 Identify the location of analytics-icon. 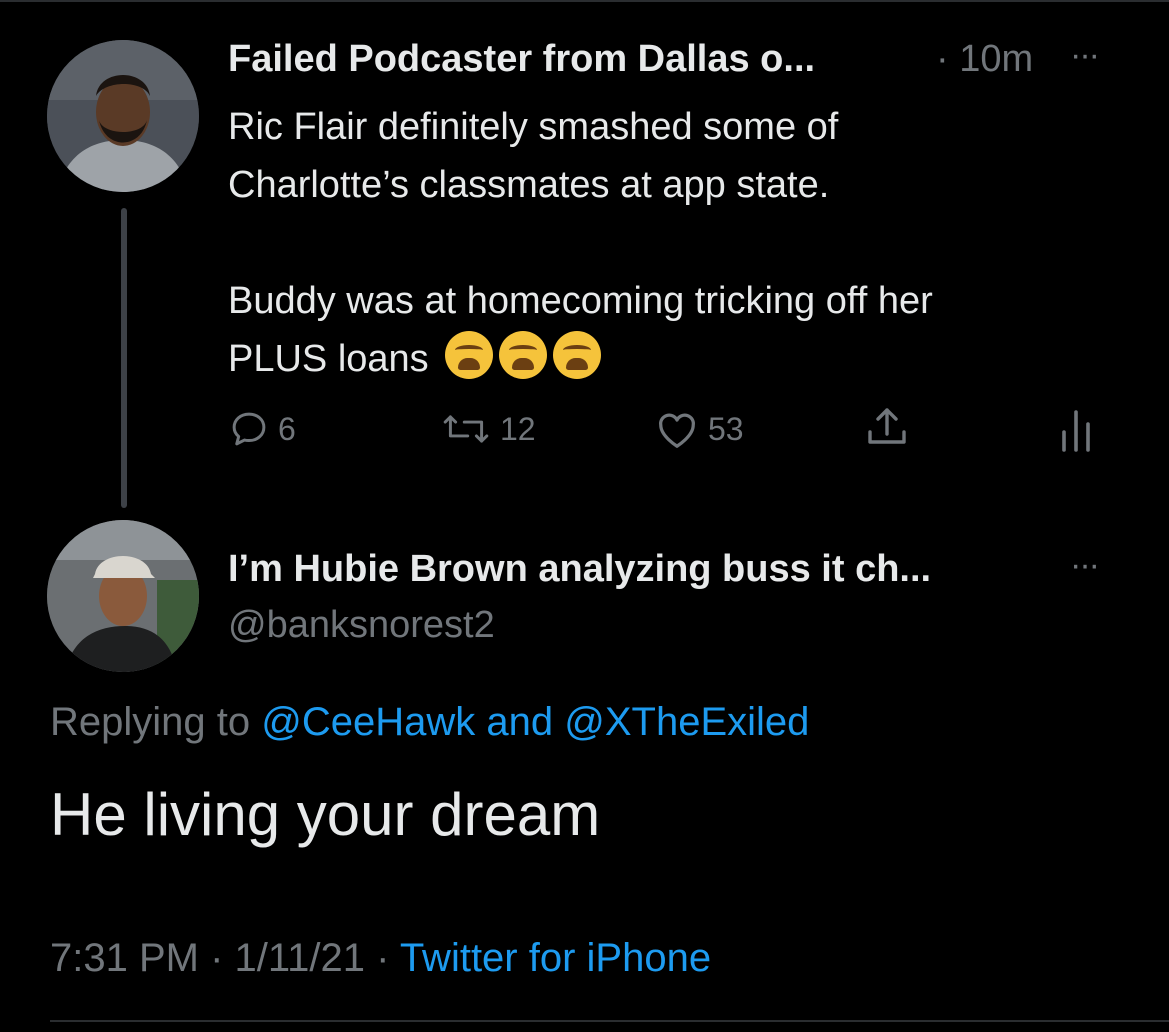
(1076, 431).